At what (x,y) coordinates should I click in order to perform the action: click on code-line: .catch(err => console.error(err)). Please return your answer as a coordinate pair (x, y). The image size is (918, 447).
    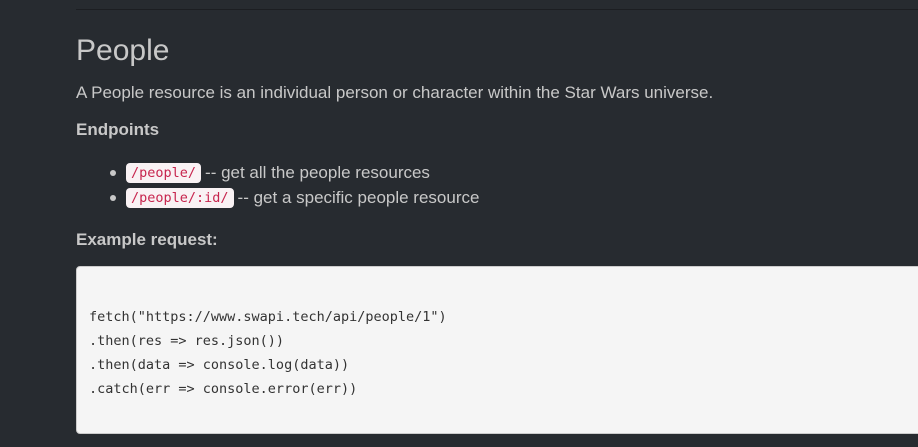
    Looking at the image, I should click on (223, 389).